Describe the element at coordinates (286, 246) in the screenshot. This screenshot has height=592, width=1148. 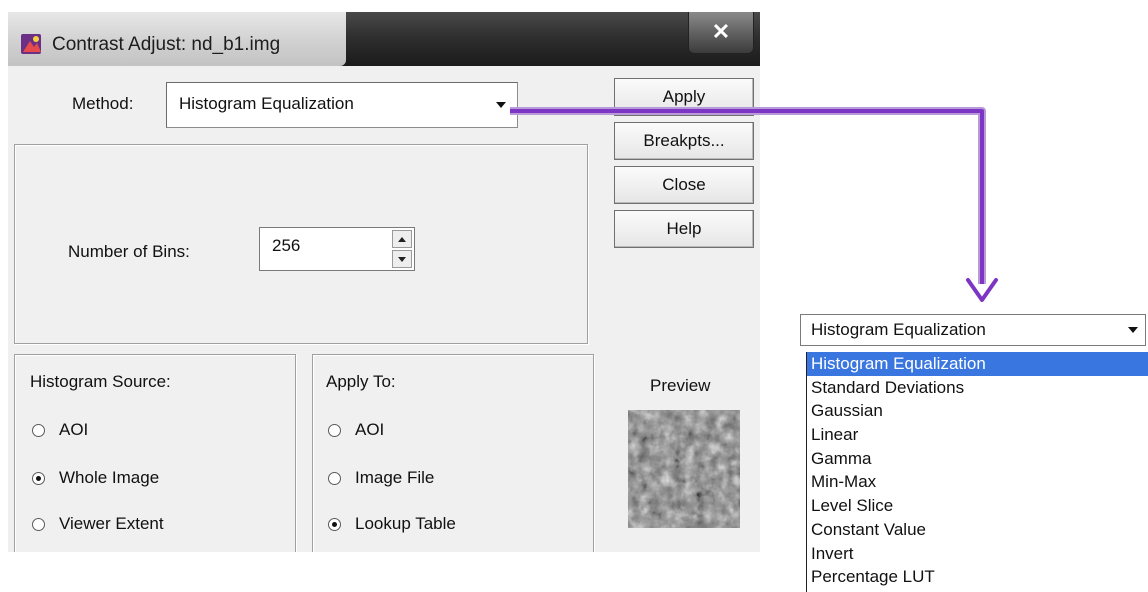
I see `bins-value: 256` at that location.